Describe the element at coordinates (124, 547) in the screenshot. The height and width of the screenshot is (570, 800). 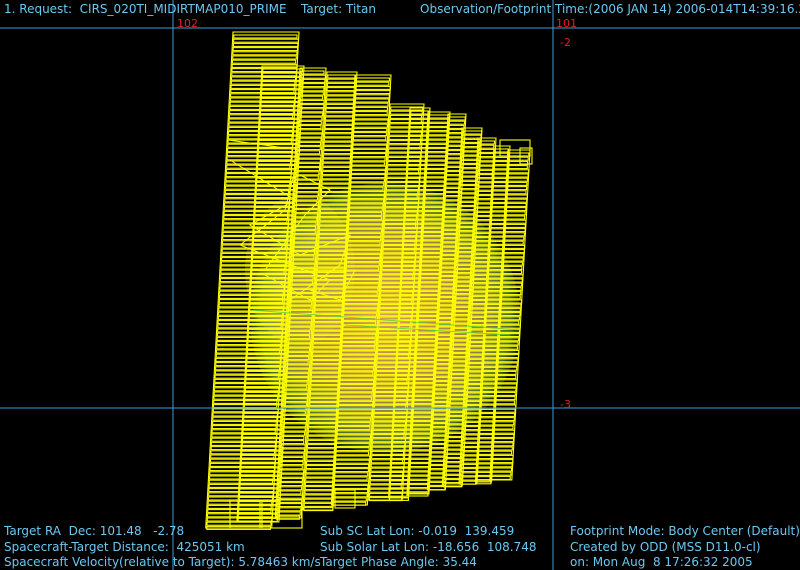
I see `target-distance: Spacecraft-Target Distance: 425051 km` at that location.